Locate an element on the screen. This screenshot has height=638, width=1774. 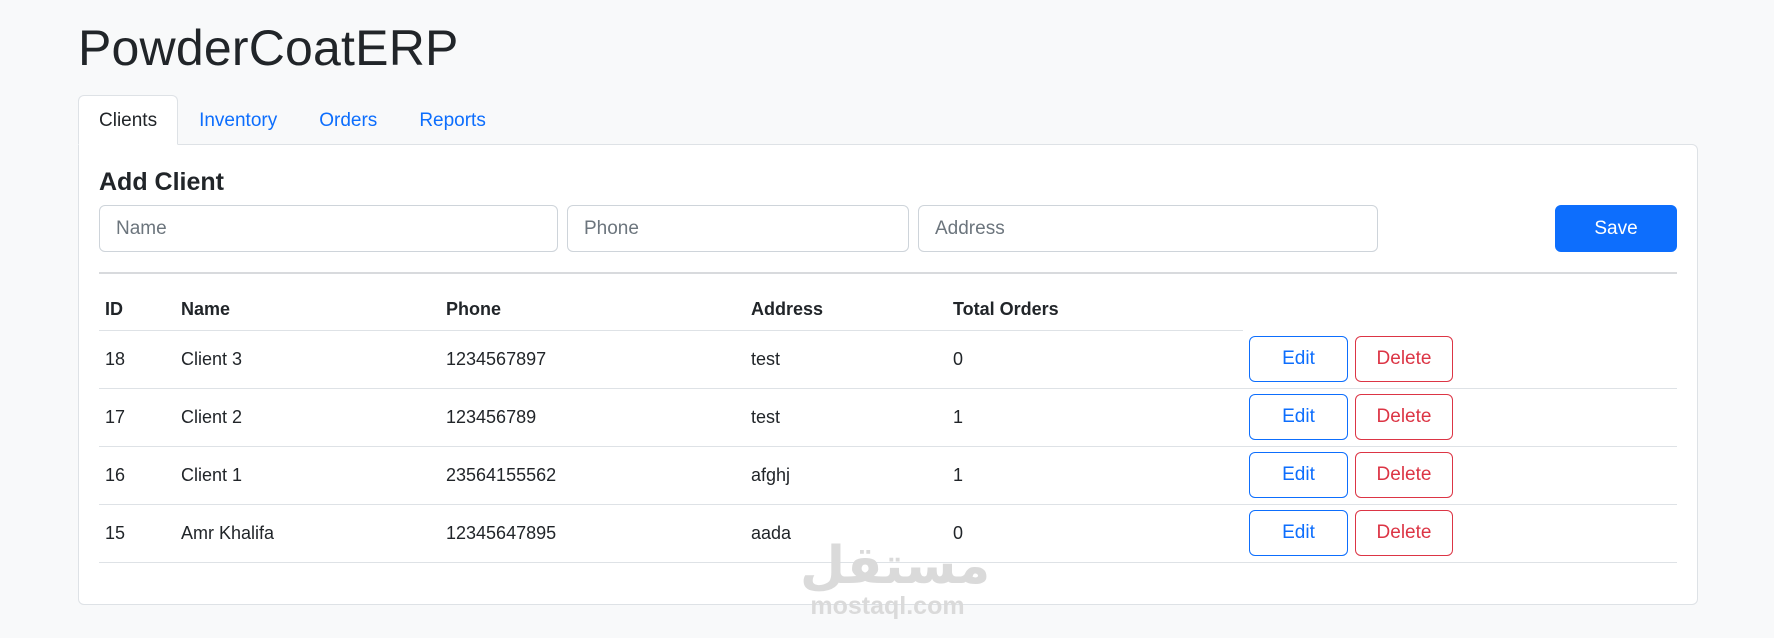
cell-address: afghj is located at coordinates (846, 475).